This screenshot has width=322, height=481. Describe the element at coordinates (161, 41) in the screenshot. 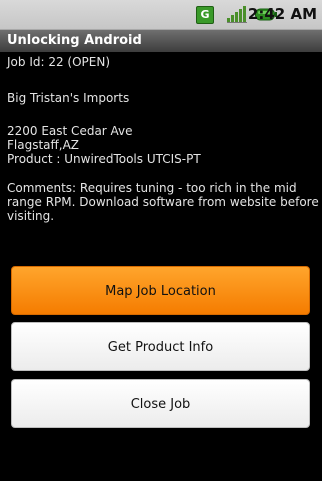

I see `app-title-bar: Unlocking Android` at that location.